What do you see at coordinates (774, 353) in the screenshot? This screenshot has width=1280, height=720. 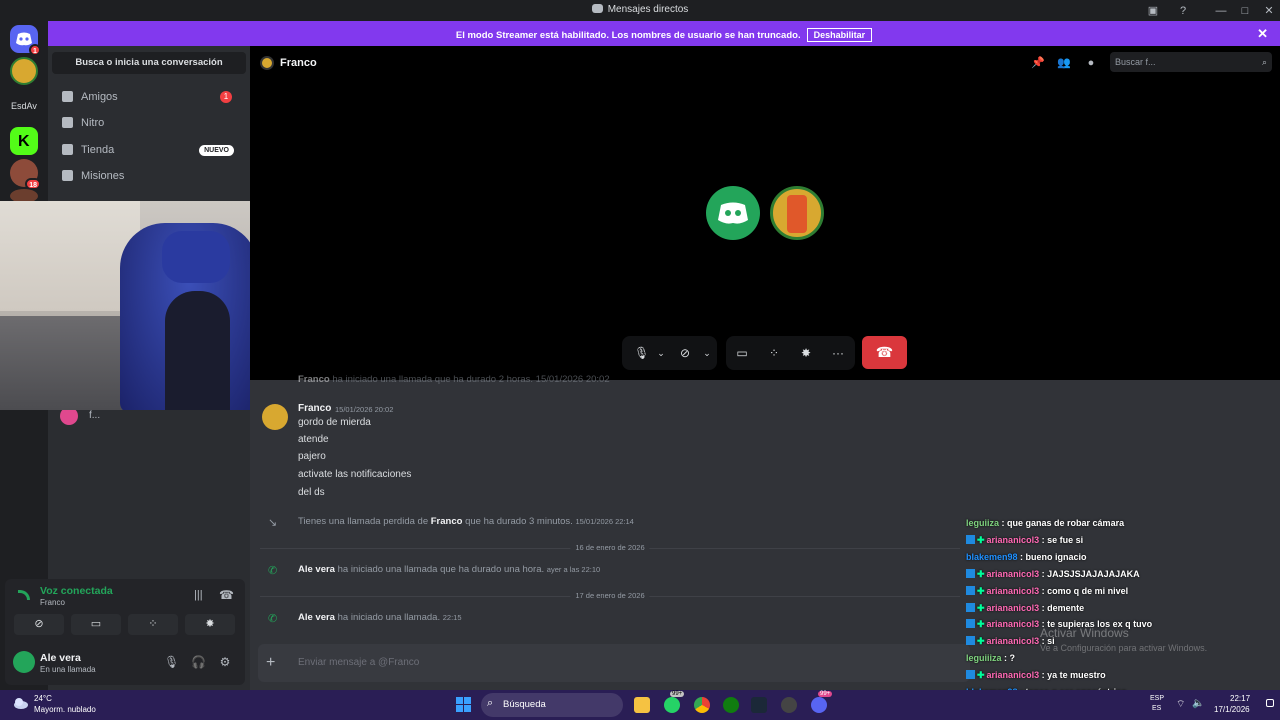 I see `activities-icon: ⁘` at bounding box center [774, 353].